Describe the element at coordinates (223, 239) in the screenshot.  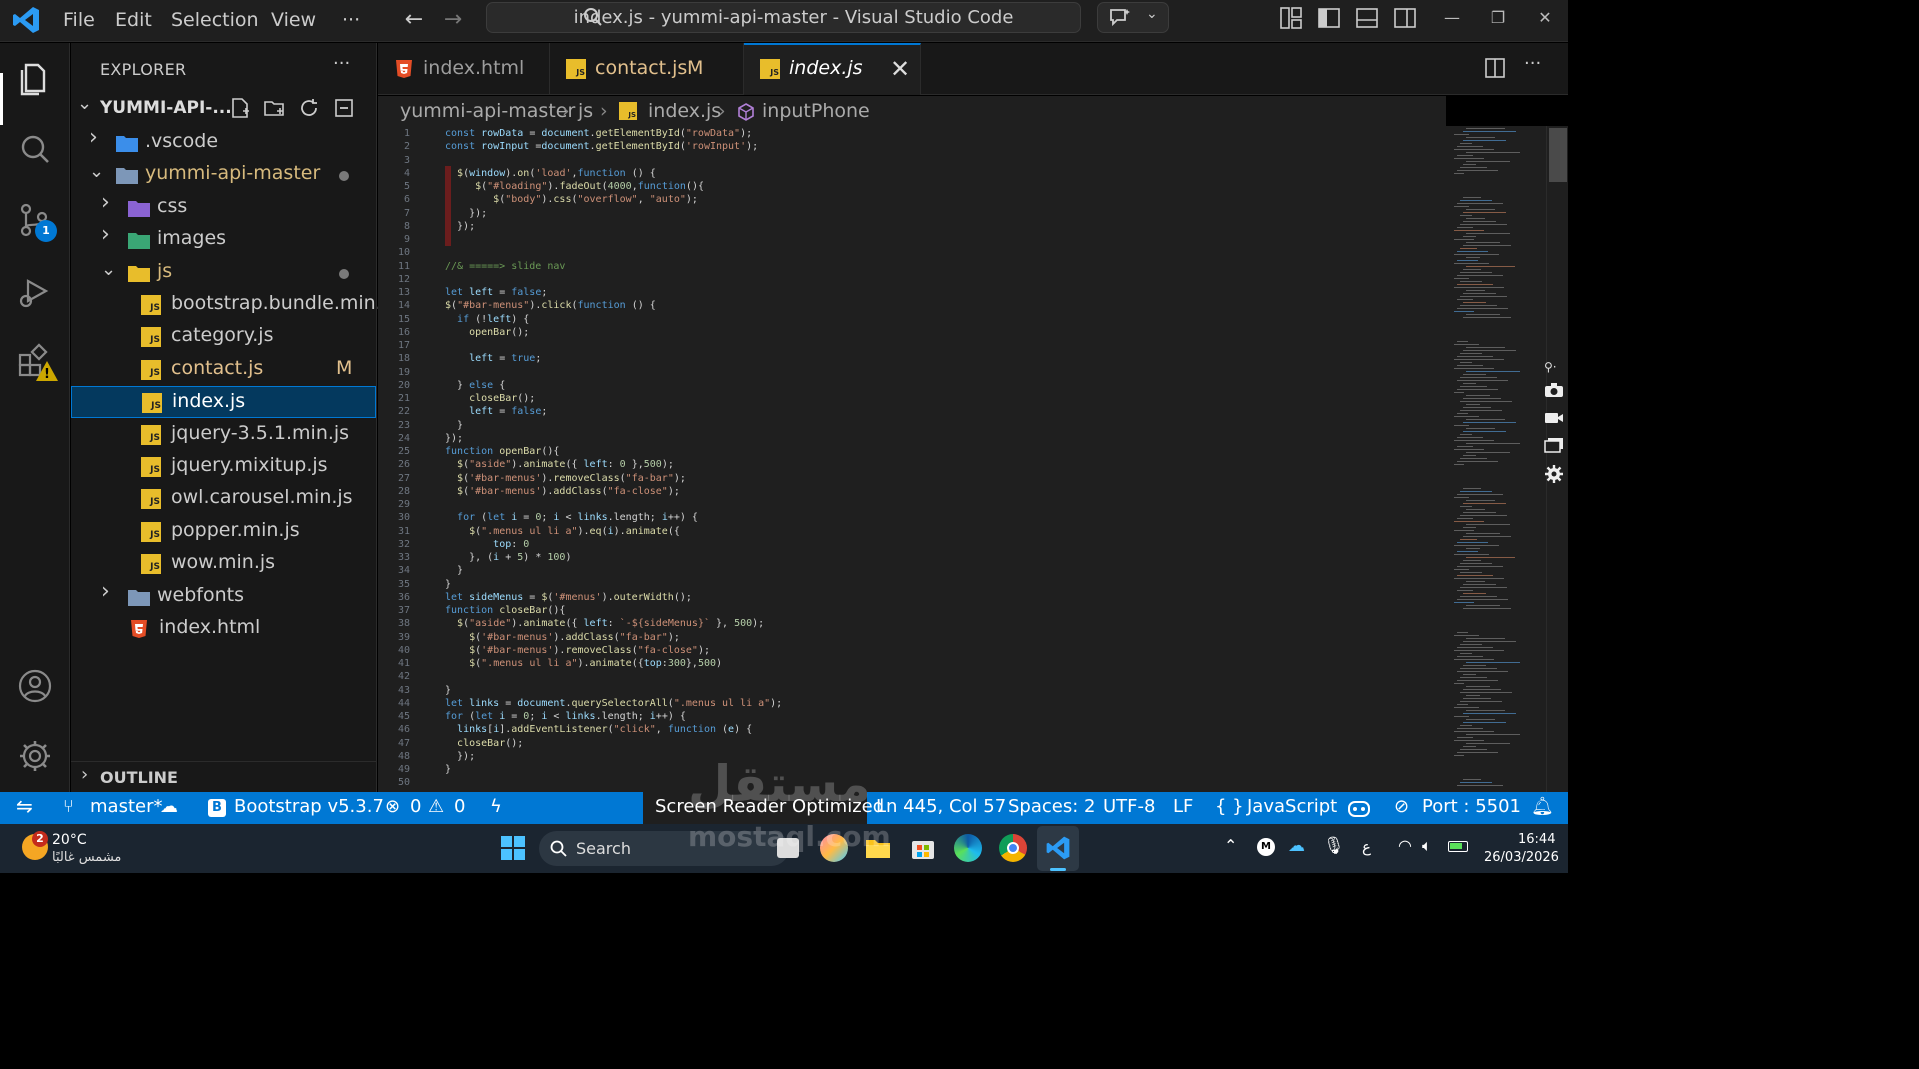
I see `tree-folder: › images` at that location.